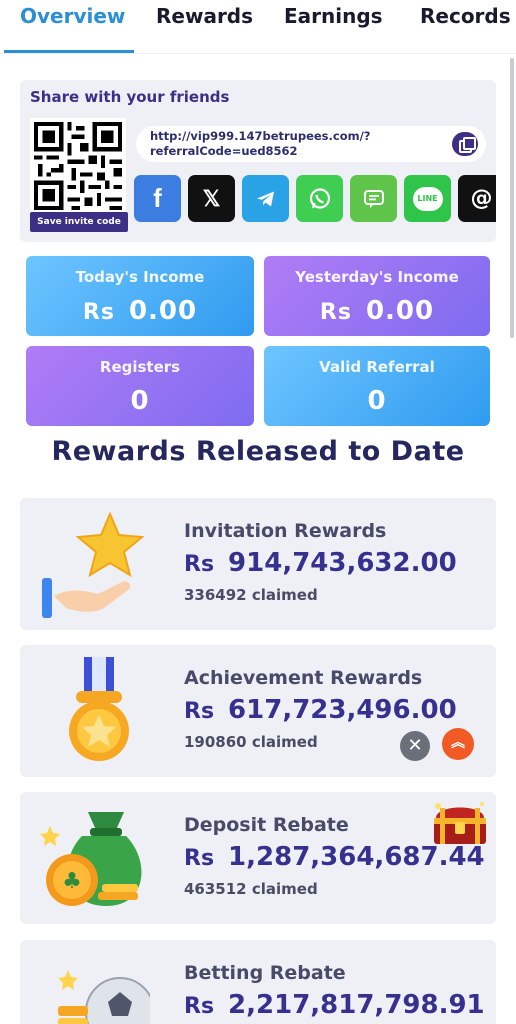  I want to click on section-title: Rewards Released to Date, so click(258, 451).